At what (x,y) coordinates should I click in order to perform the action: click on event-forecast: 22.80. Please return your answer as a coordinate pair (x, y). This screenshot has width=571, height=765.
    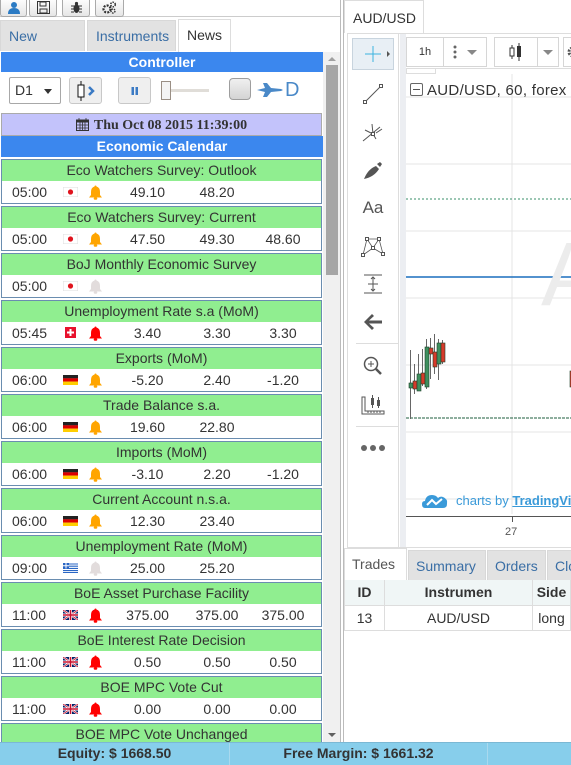
    Looking at the image, I should click on (217, 427).